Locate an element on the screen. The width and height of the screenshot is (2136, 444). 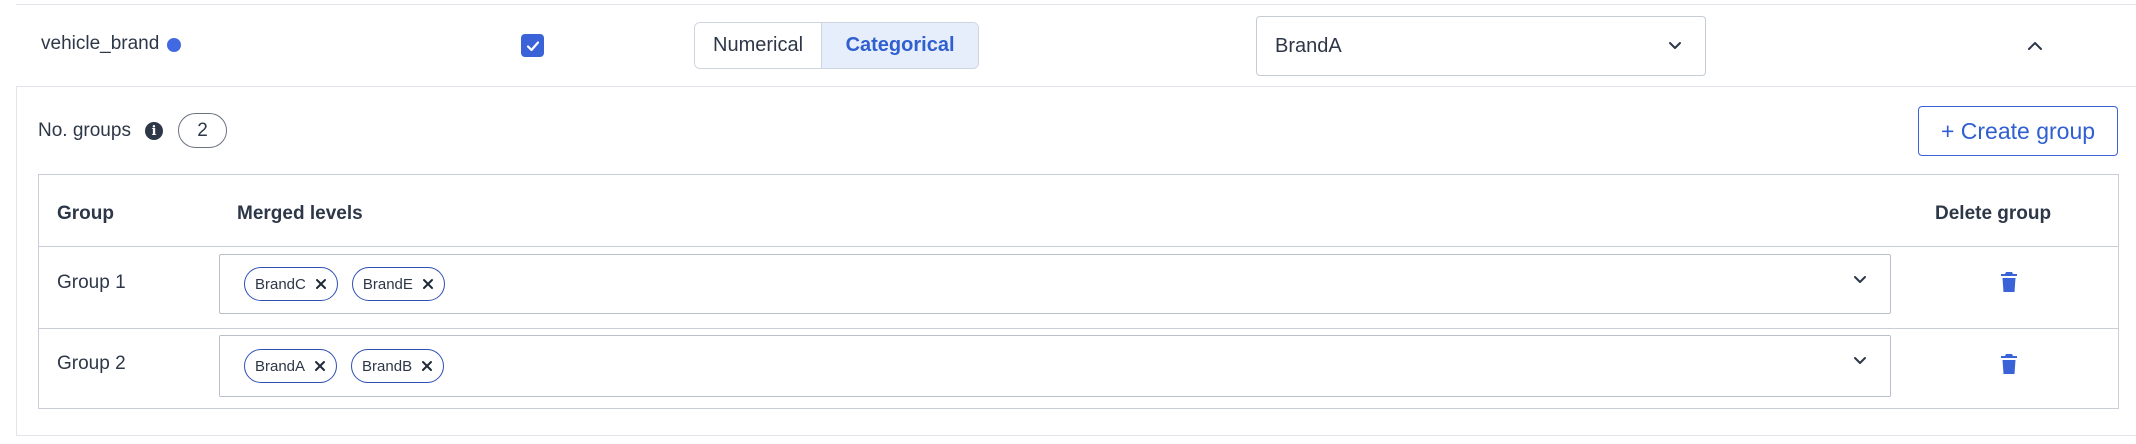
include-checkbox is located at coordinates (532, 45).